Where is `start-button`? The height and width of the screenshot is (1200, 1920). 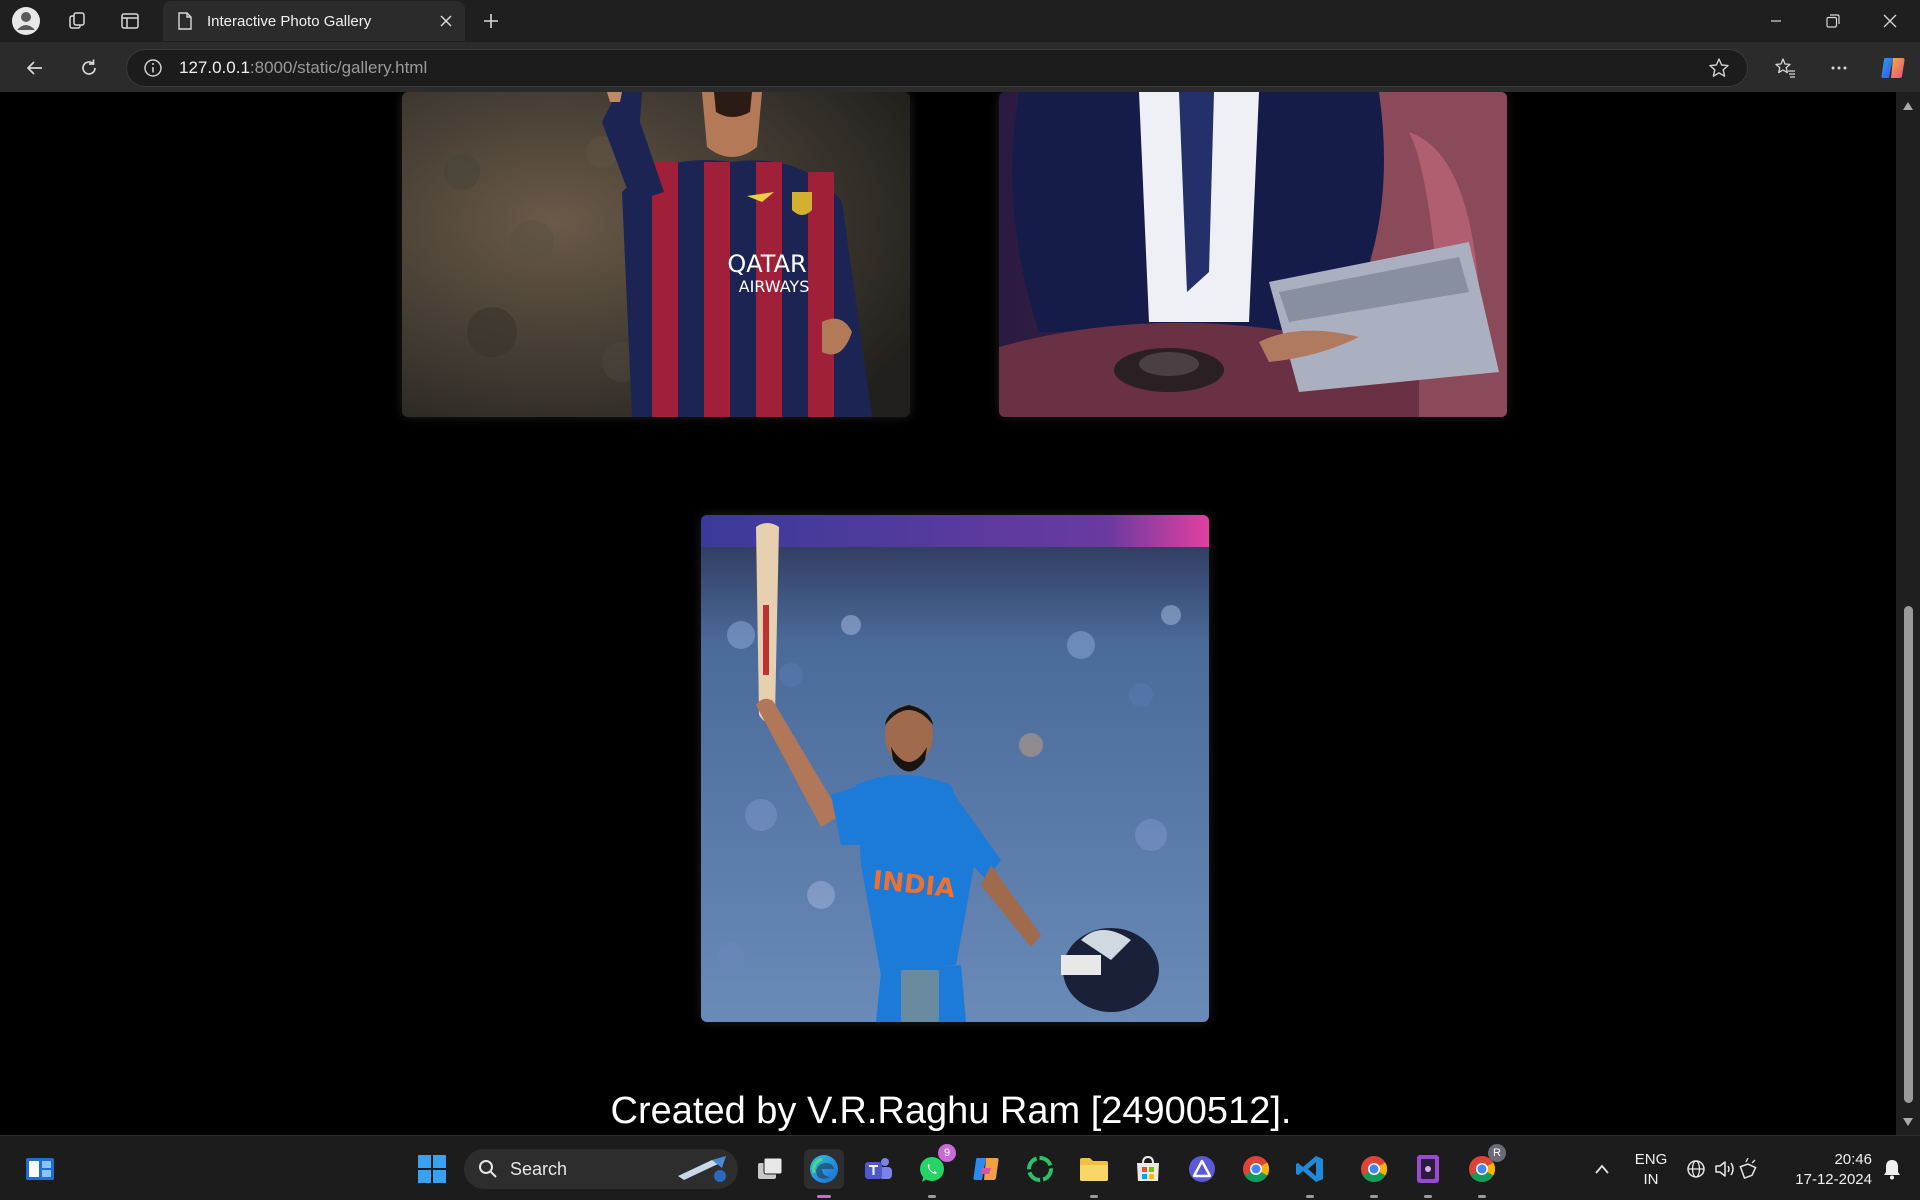
start-button is located at coordinates (432, 1169).